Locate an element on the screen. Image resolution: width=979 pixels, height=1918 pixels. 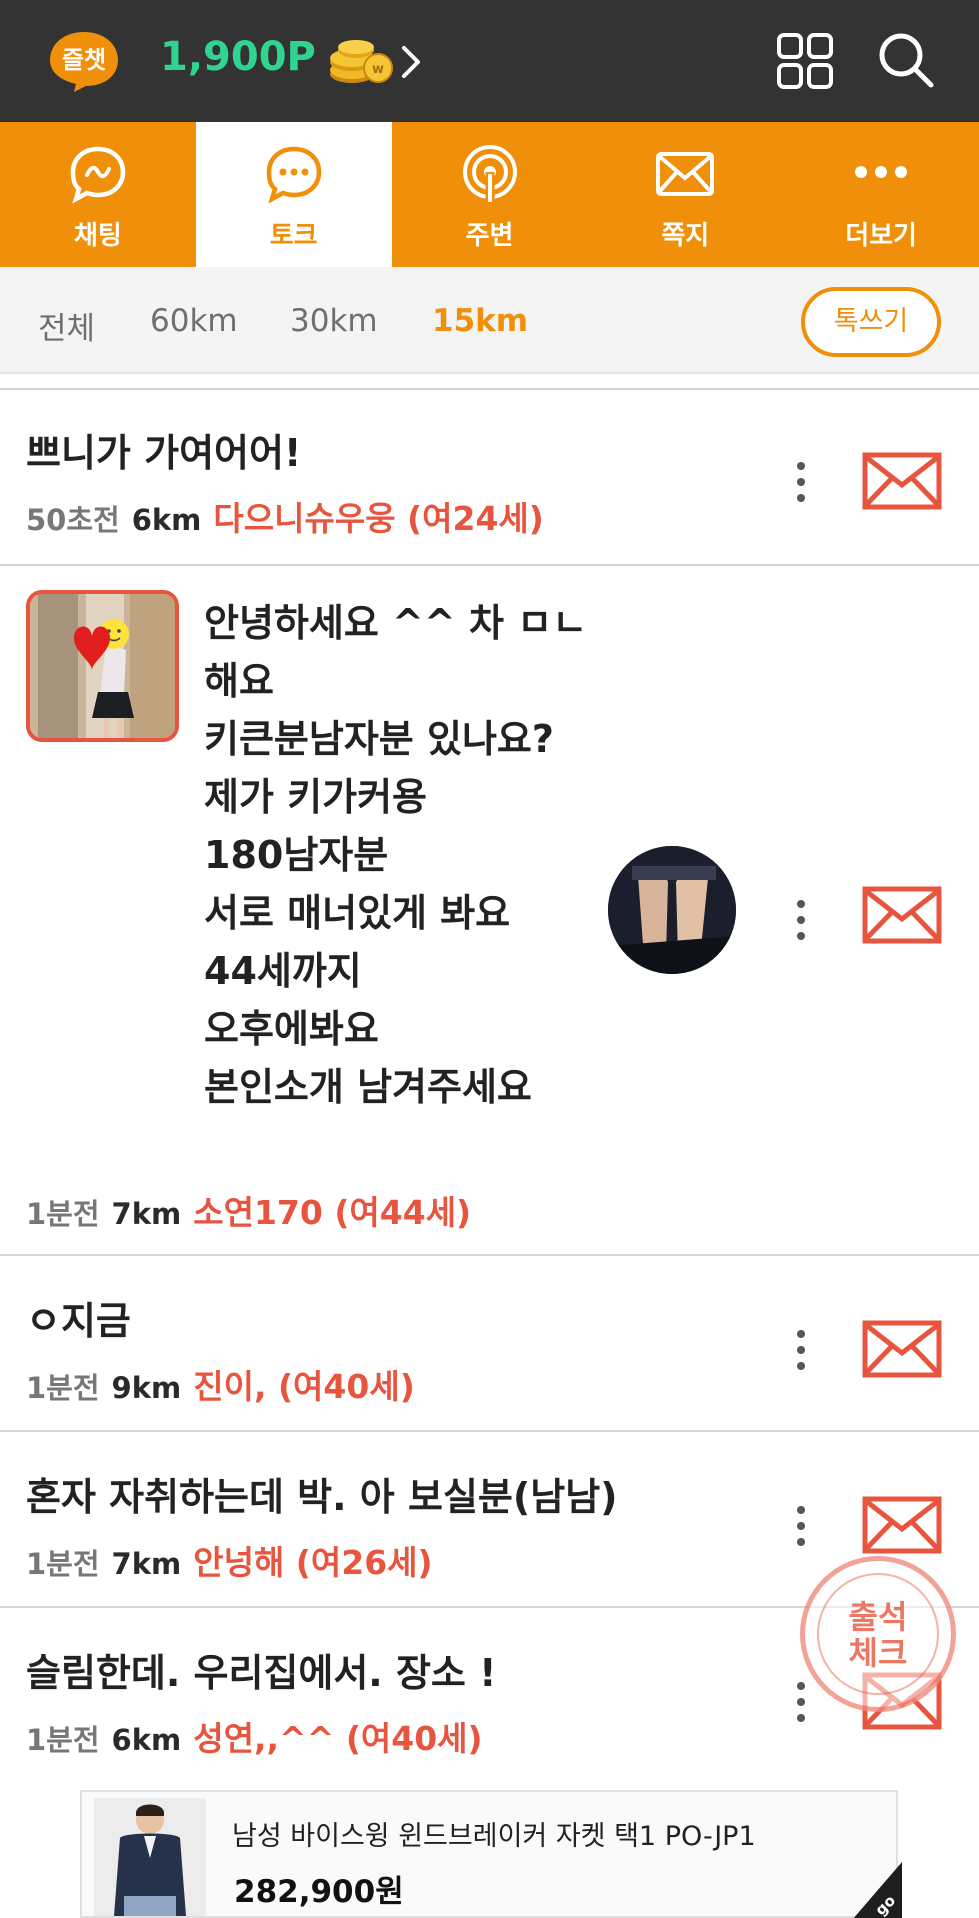
logo-text: 즐챗 is located at coordinates (84, 60).